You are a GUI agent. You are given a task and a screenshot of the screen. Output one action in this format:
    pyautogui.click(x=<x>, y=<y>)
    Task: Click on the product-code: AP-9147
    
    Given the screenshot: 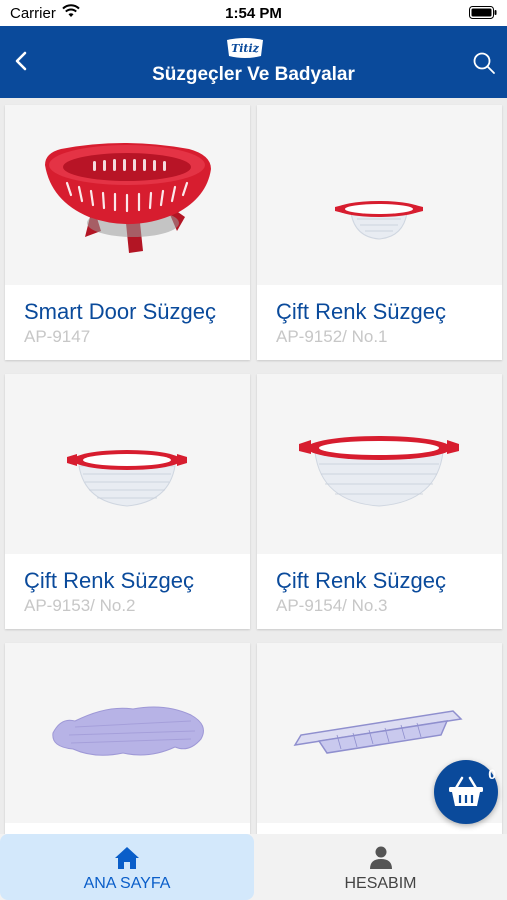 What is the action you would take?
    pyautogui.click(x=57, y=336)
    